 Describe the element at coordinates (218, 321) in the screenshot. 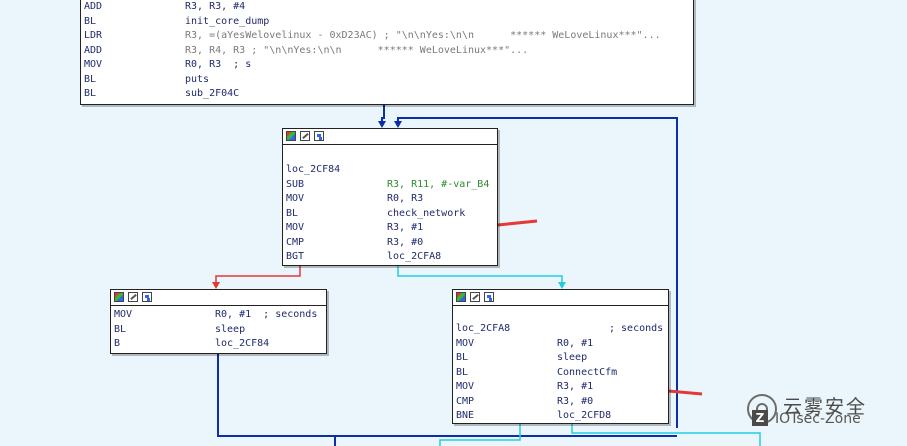

I see `code-block-sleep: MOV R0, #1 ; seconds BL sleep Bloc_2CF84` at that location.